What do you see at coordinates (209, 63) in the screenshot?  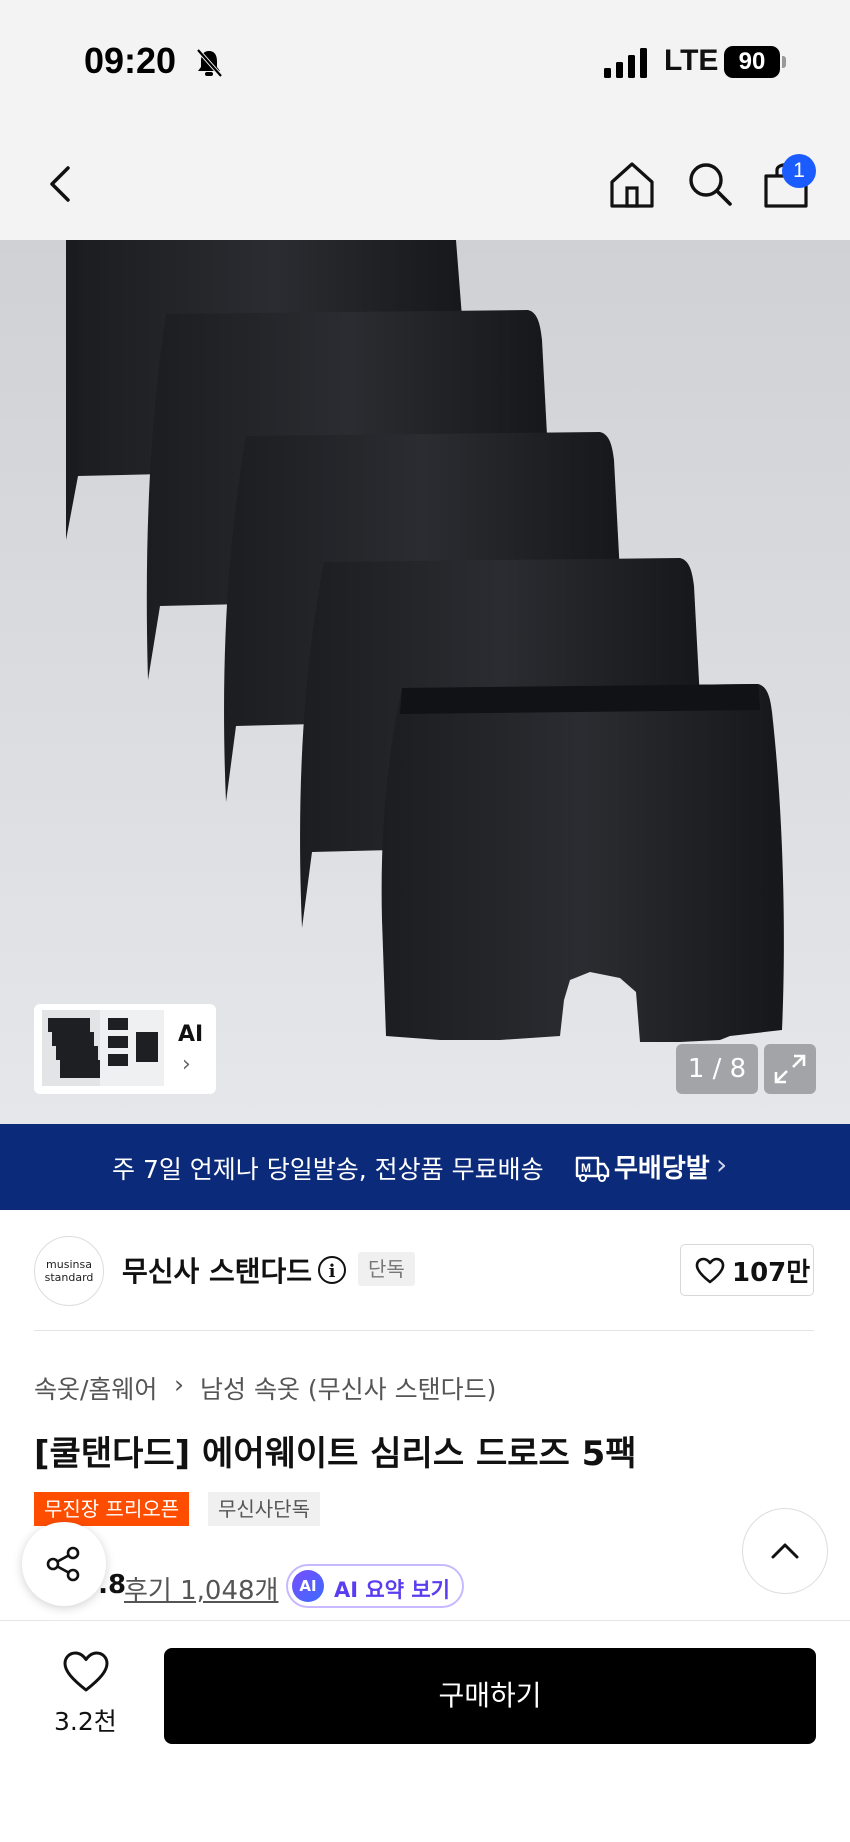 I see `bell-muted-icon` at bounding box center [209, 63].